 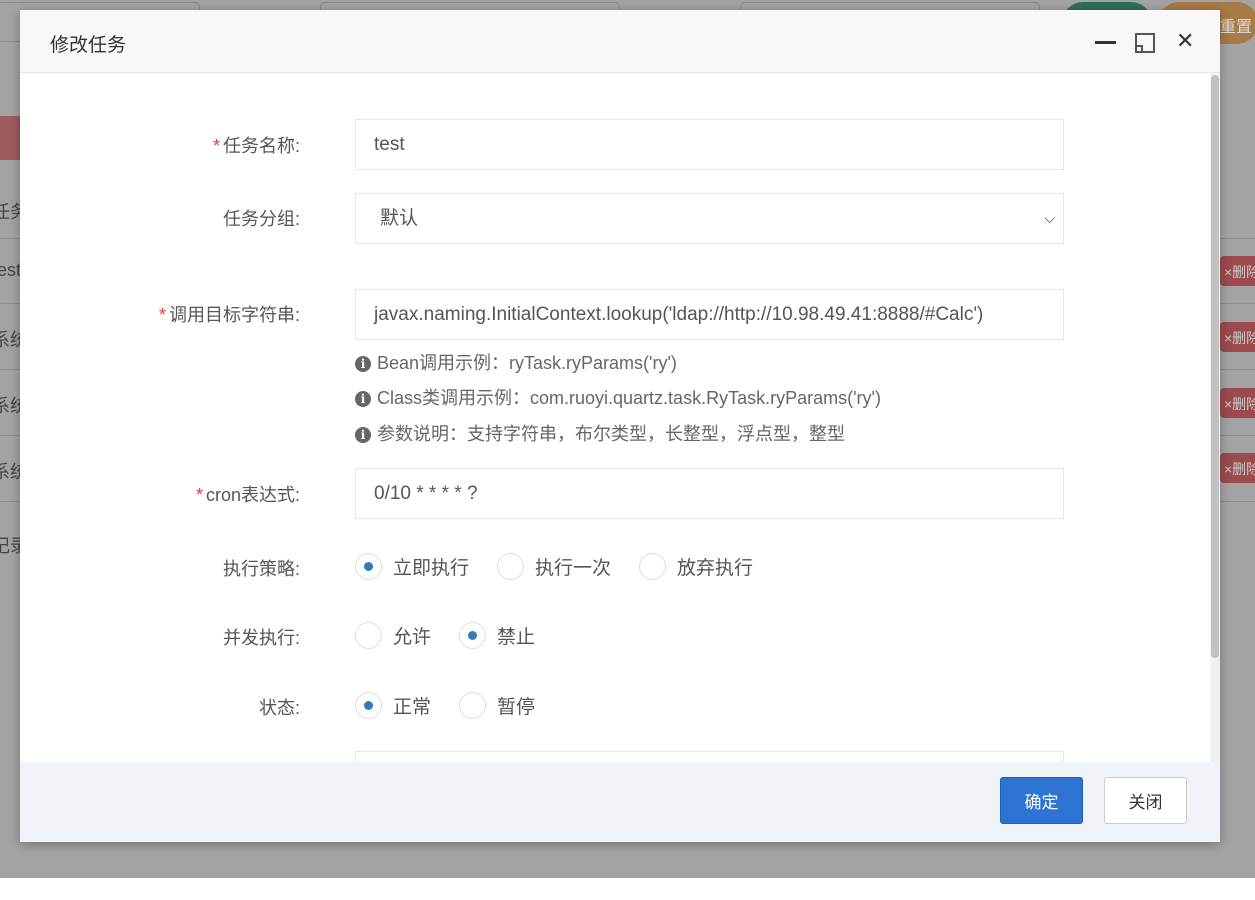 What do you see at coordinates (261, 219) in the screenshot?
I see `job-group-label: 任务分组:` at bounding box center [261, 219].